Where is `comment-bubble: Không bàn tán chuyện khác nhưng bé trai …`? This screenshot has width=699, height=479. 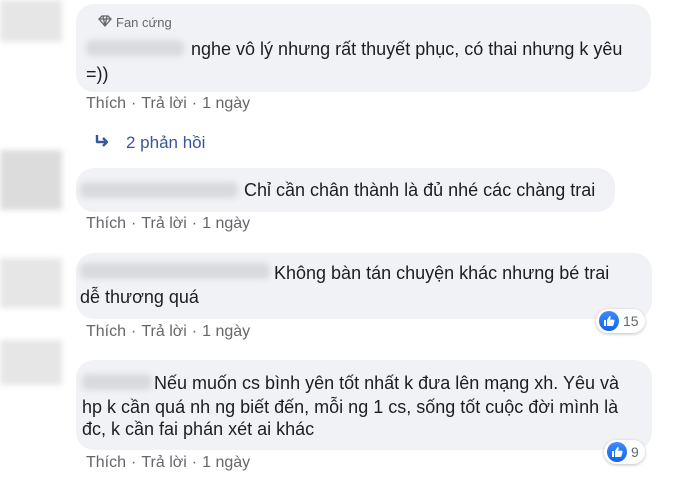 comment-bubble: Không bàn tán chuyện khác nhưng bé trai … is located at coordinates (364, 286).